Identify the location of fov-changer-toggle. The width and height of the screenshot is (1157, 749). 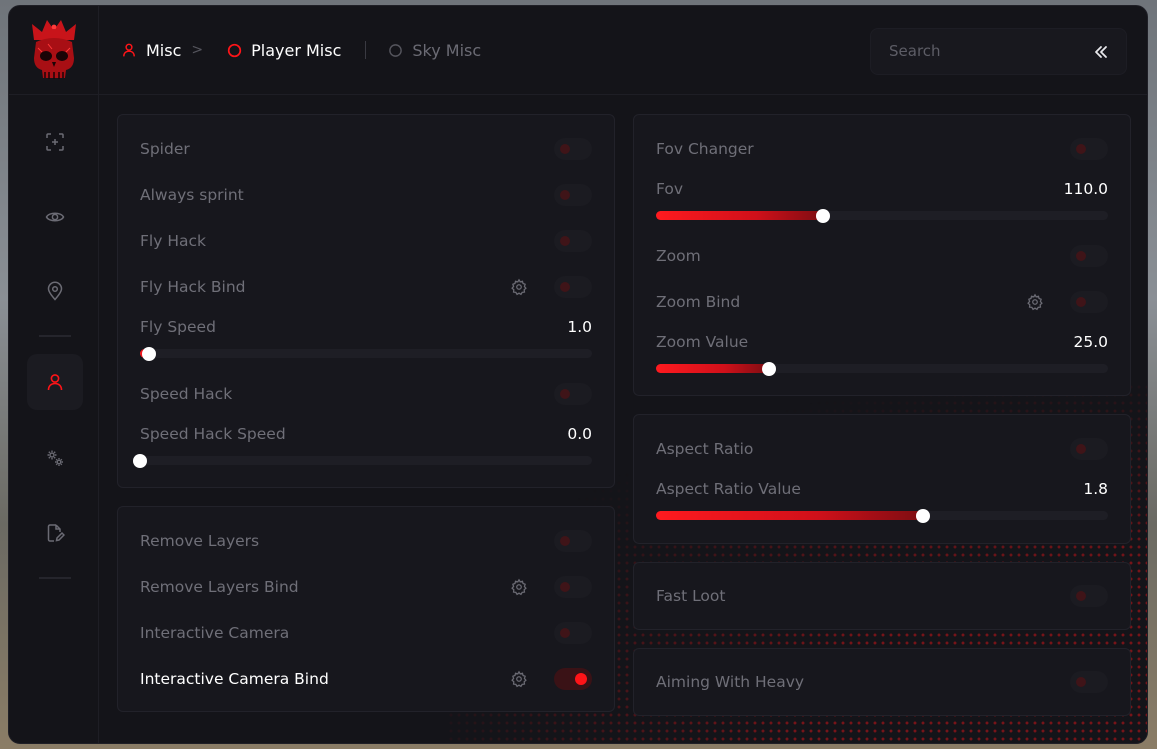
(1089, 149).